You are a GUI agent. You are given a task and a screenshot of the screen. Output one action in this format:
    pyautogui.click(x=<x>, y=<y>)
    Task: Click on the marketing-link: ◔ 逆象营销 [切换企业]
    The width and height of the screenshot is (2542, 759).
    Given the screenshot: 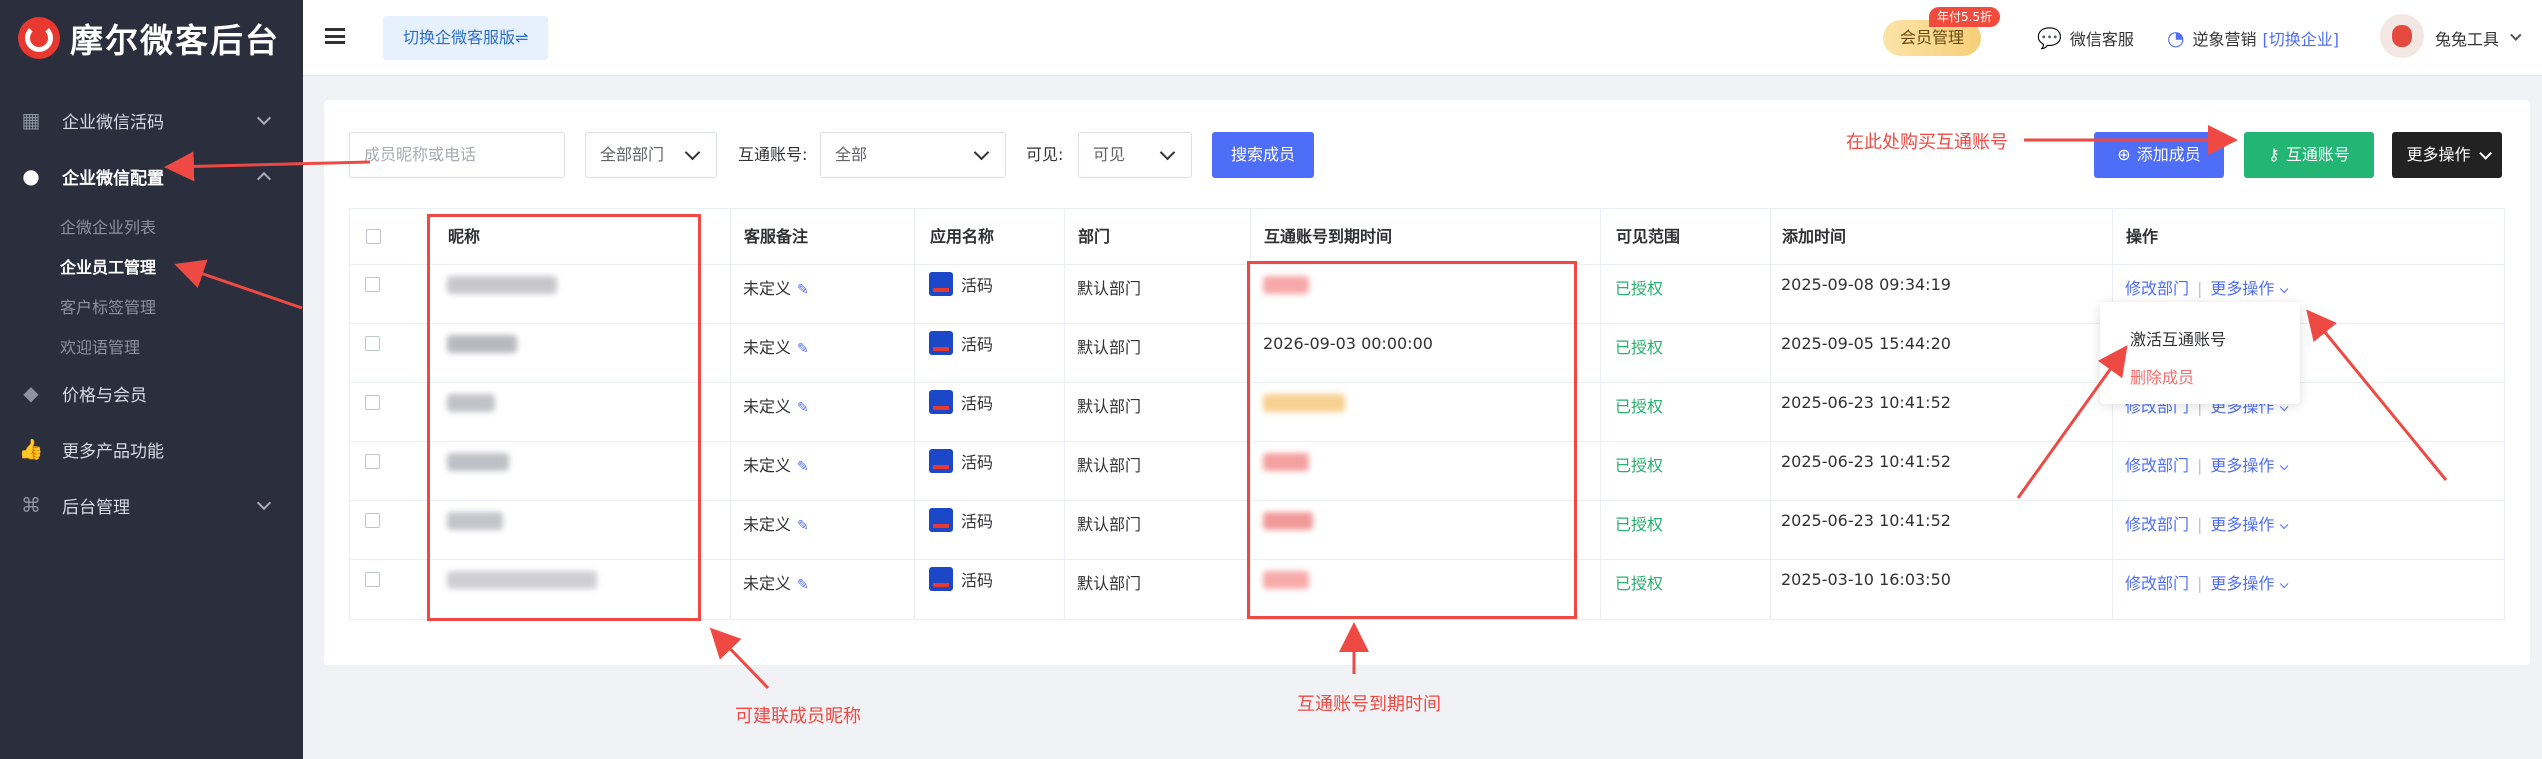 What is the action you would take?
    pyautogui.click(x=2253, y=38)
    